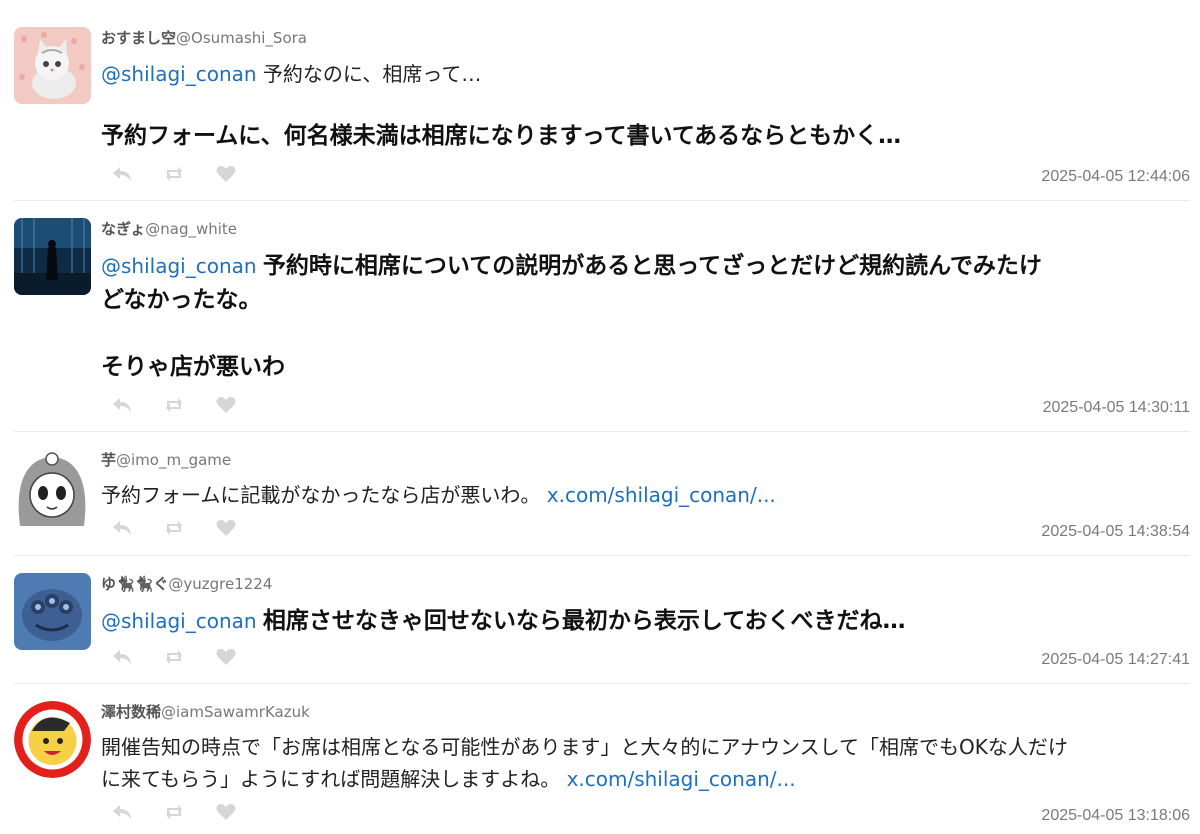 The width and height of the screenshot is (1200, 834). I want to click on tweet-bold-line: そりゃ店が悪いわ, so click(193, 367).